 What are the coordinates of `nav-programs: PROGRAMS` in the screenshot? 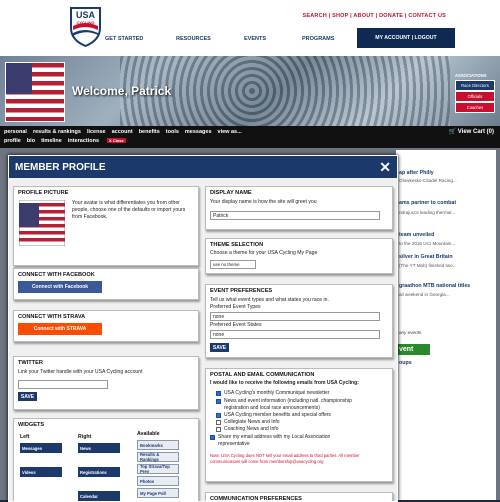 It's located at (318, 39).